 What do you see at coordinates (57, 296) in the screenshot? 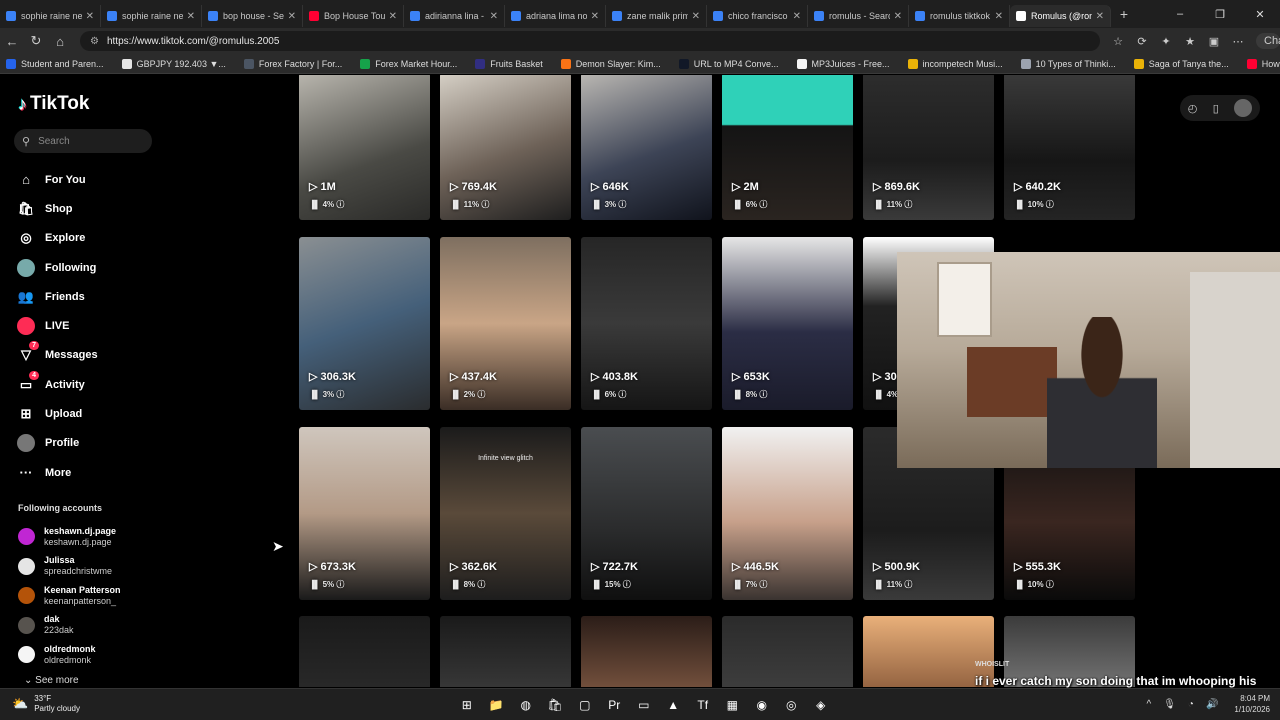
I see `nav-item-friends: 👥 Friends` at bounding box center [57, 296].